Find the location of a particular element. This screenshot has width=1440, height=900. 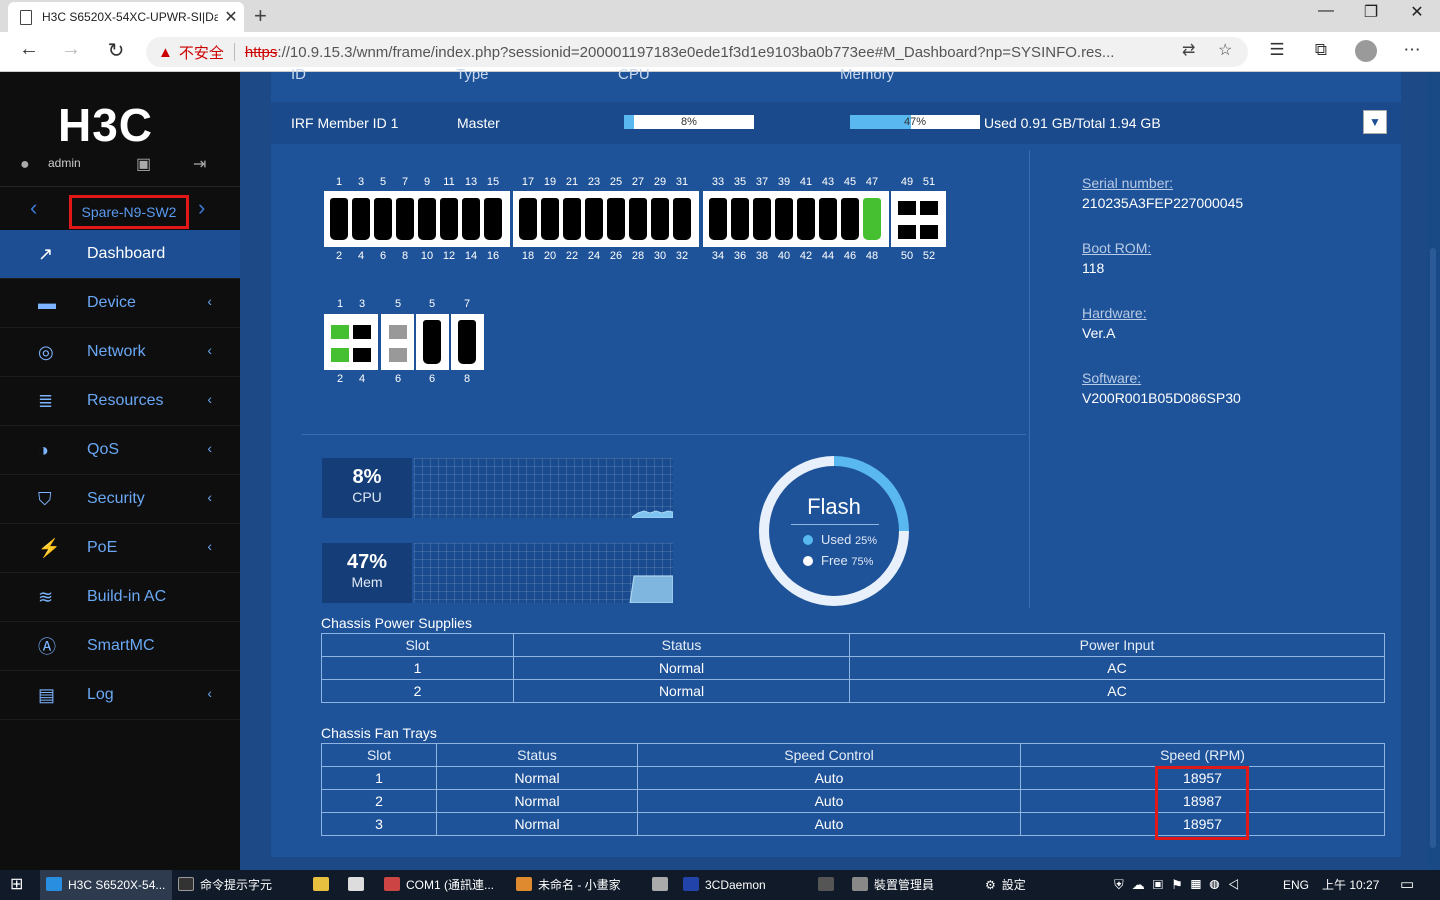

maximize-icon: ❐ is located at coordinates (1371, 12).